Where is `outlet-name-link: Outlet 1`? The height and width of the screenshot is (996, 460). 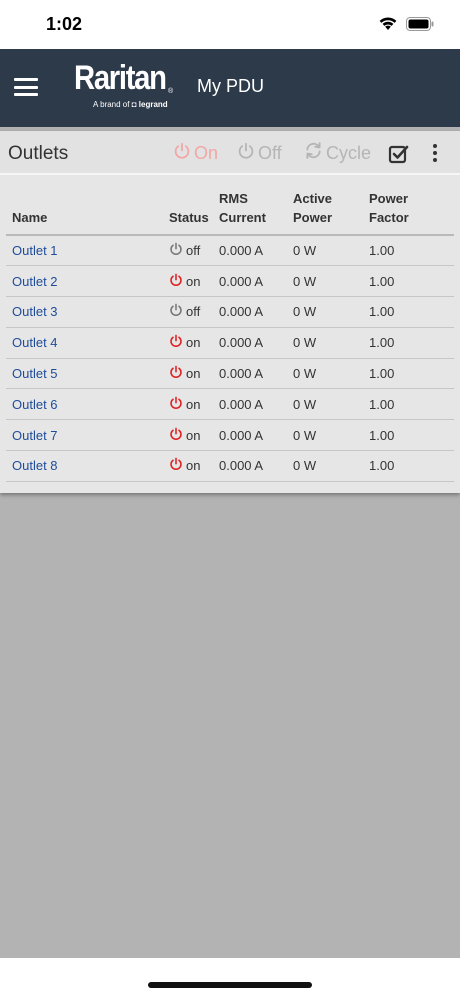
outlet-name-link: Outlet 1 is located at coordinates (84, 251).